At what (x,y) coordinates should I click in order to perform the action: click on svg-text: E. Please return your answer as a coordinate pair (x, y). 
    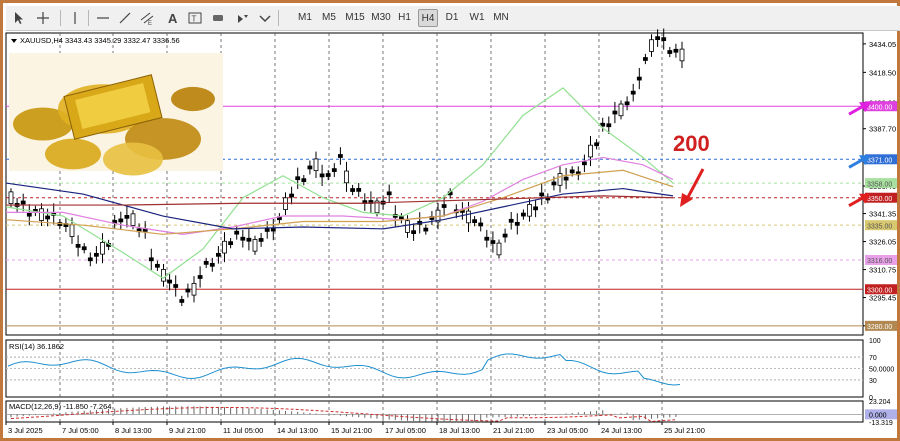
    Looking at the image, I should click on (150, 23).